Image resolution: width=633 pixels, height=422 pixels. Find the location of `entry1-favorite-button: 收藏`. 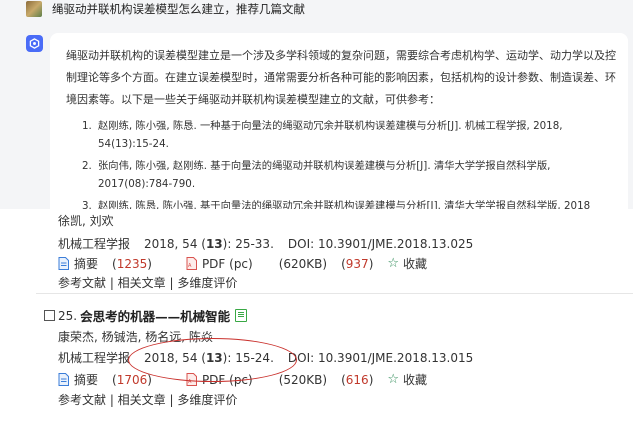

entry1-favorite-button: 收藏 is located at coordinates (415, 263).